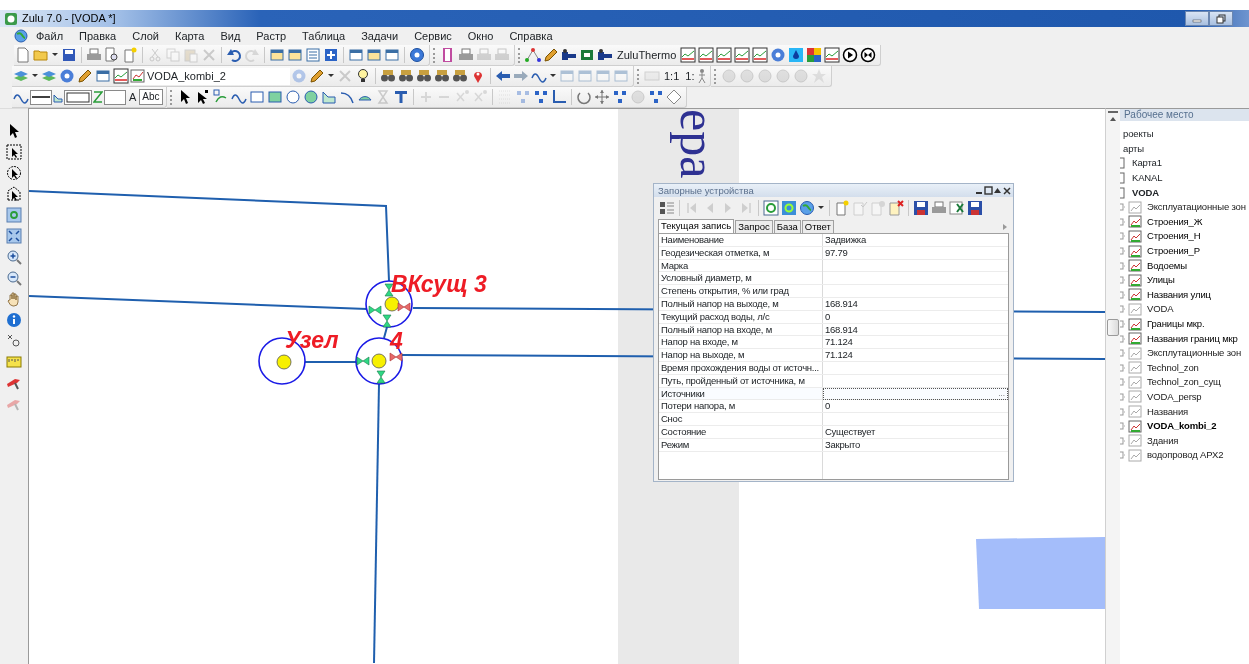  Describe the element at coordinates (1176, 324) in the screenshot. I see `tree-item: Границы мкр.` at that location.